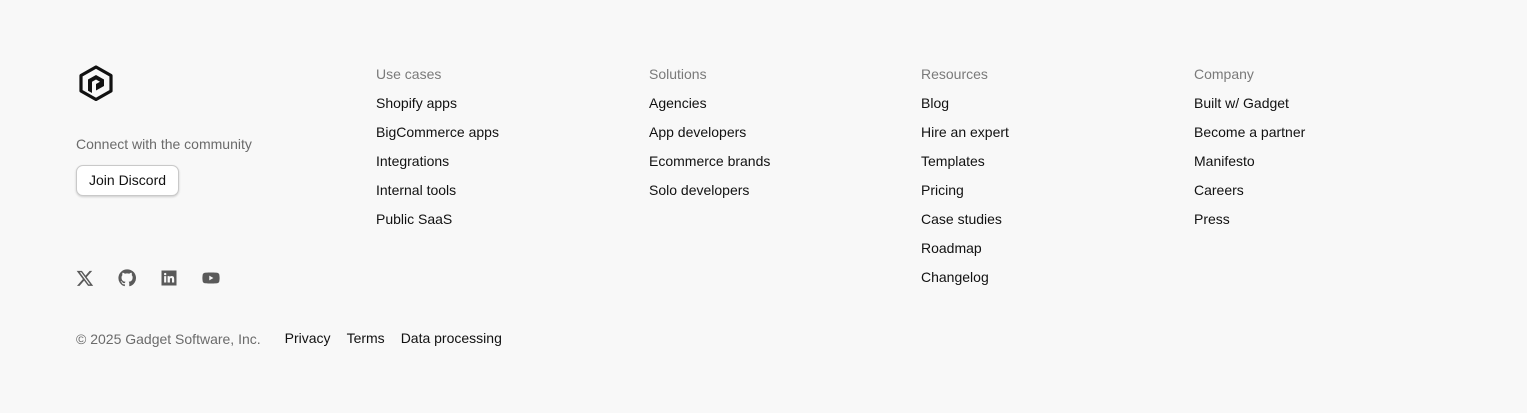  Describe the element at coordinates (953, 161) in the screenshot. I see `footer-link-templates: Templates` at that location.